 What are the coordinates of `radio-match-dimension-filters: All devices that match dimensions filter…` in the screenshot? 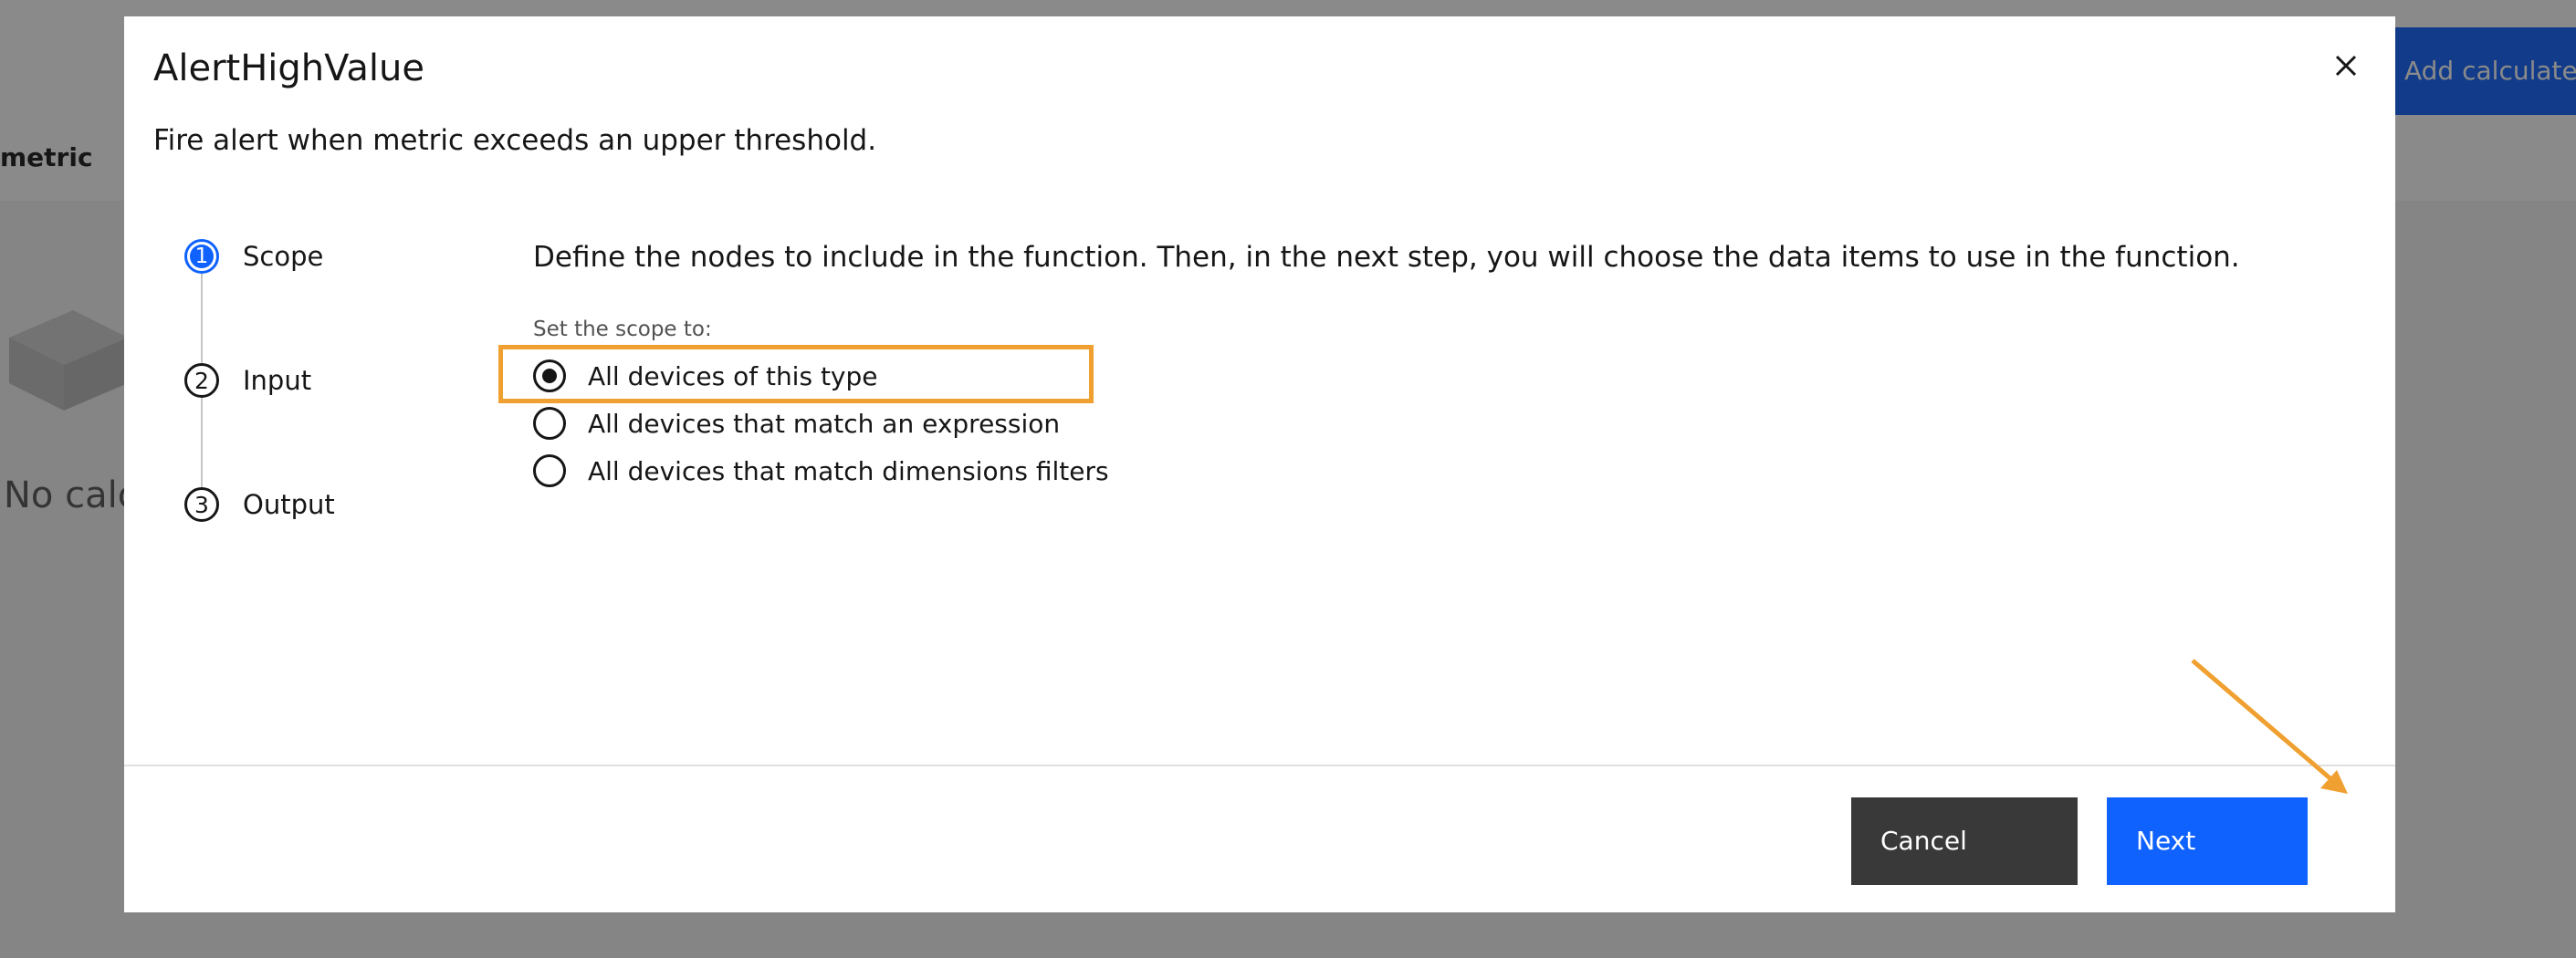 It's located at (821, 470).